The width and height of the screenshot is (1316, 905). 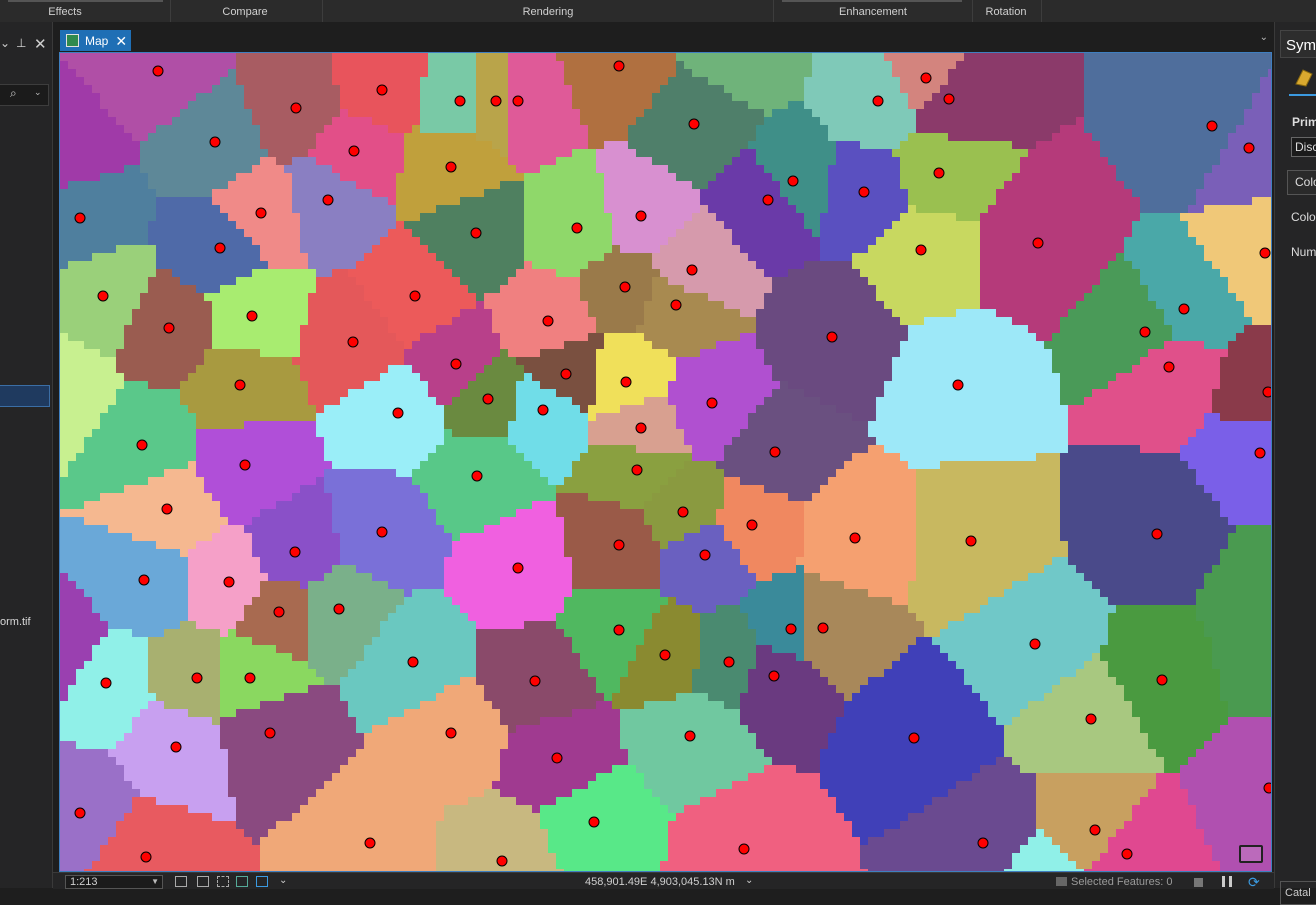 I want to click on primary-symbology-select: Disc, so click(x=1303, y=147).